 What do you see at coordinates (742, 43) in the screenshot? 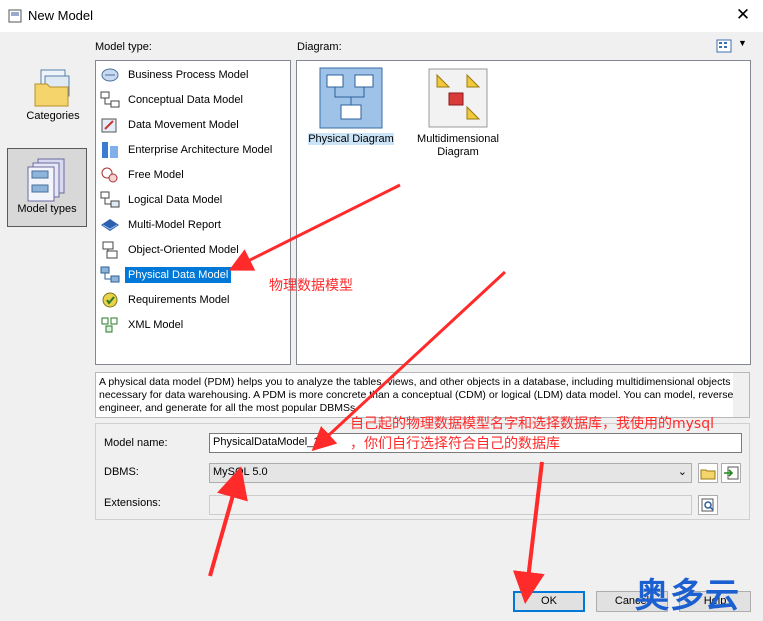
I see `chevron-down-icon: ▼` at bounding box center [742, 43].